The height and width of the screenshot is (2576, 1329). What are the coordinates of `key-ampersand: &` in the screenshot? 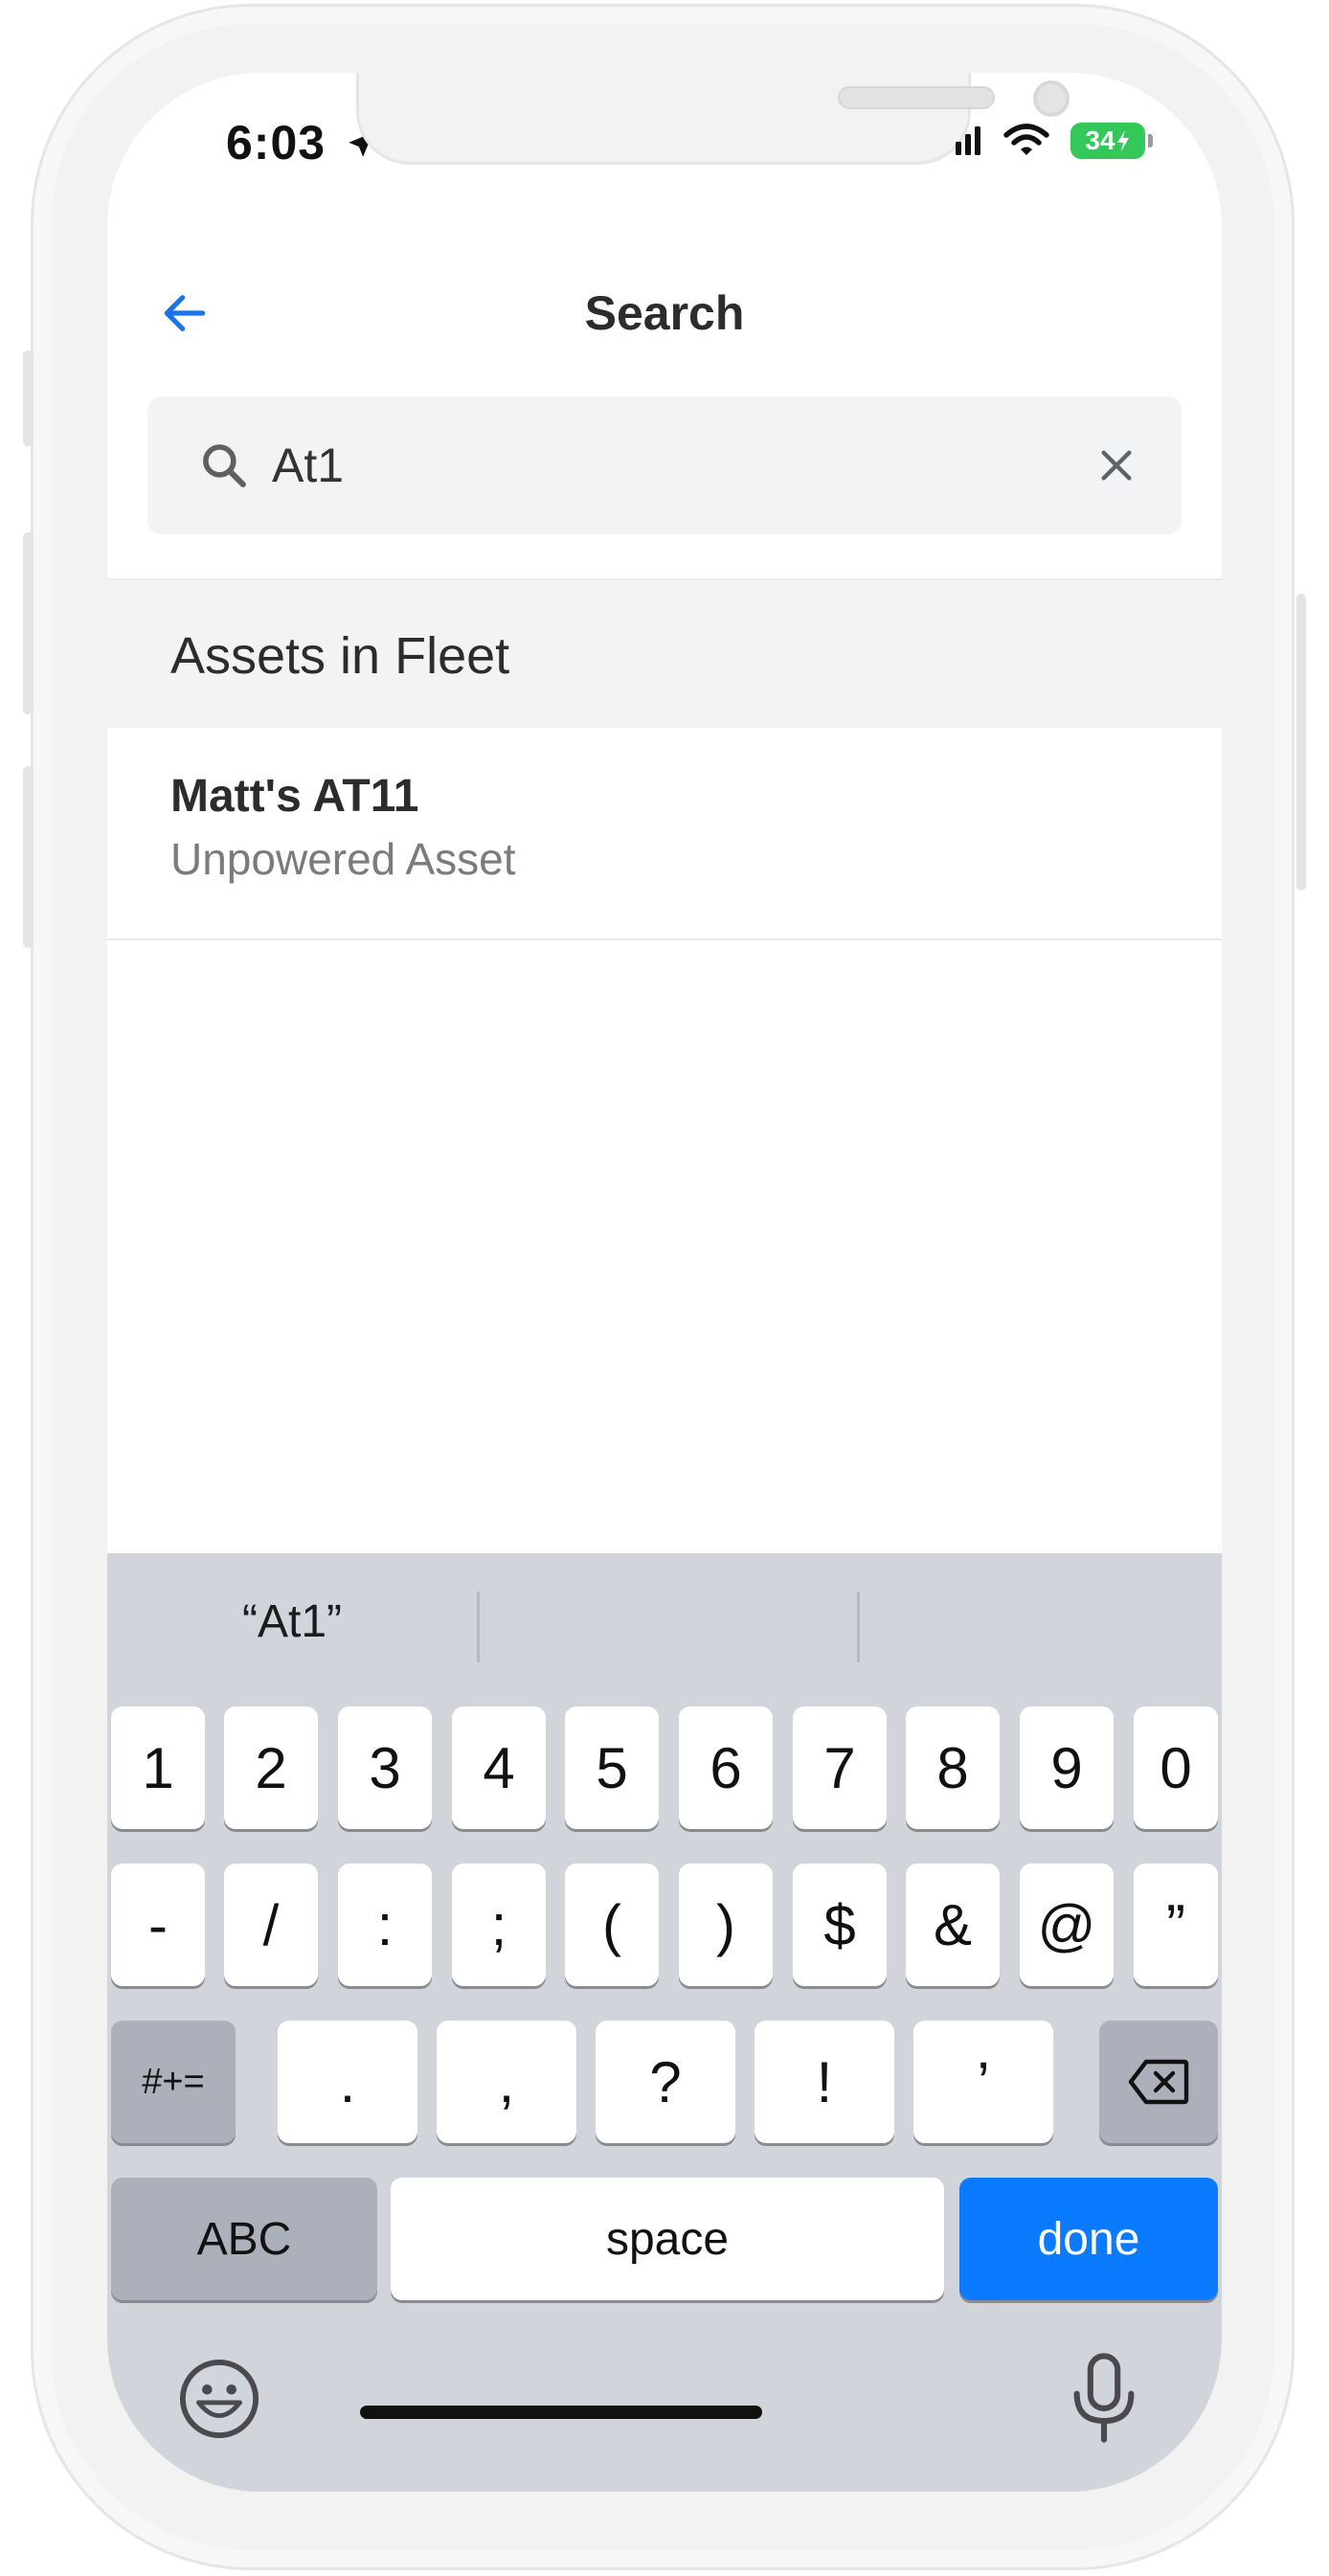 It's located at (953, 1925).